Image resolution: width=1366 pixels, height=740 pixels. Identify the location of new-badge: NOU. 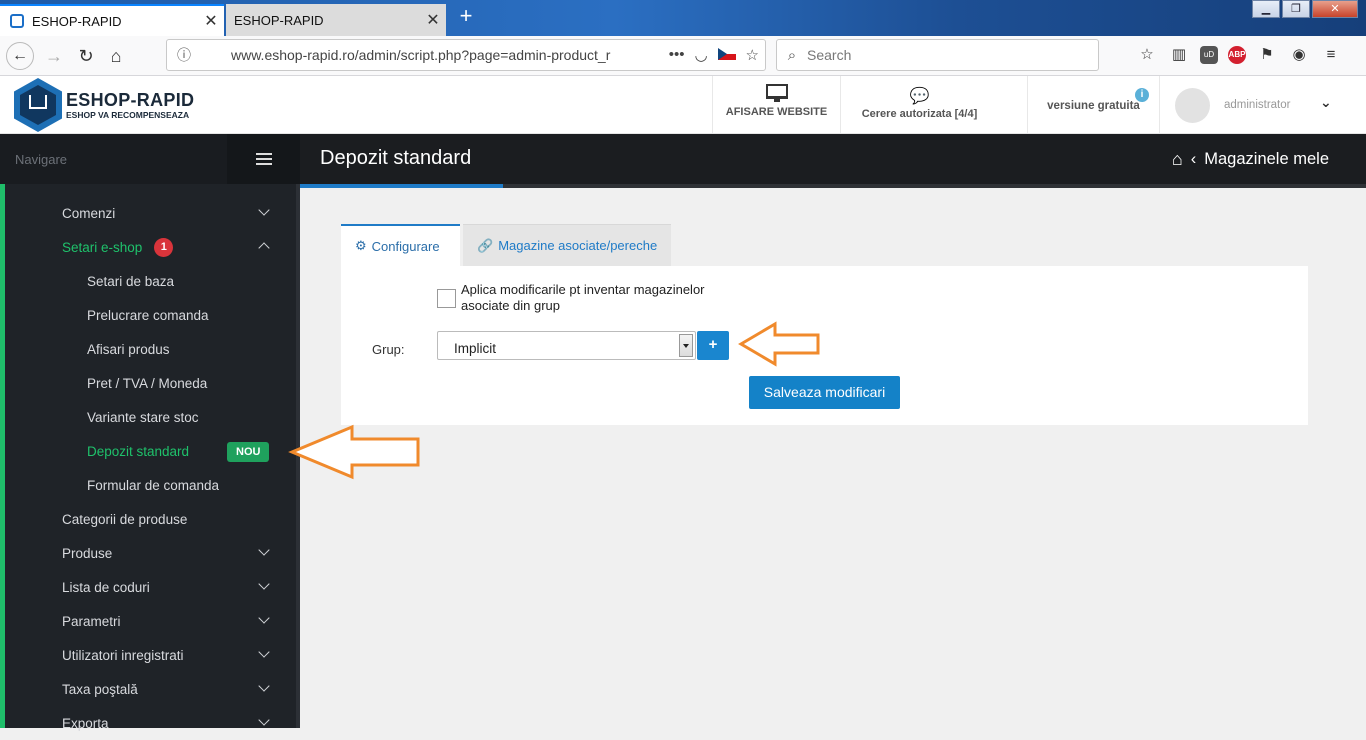
(248, 452).